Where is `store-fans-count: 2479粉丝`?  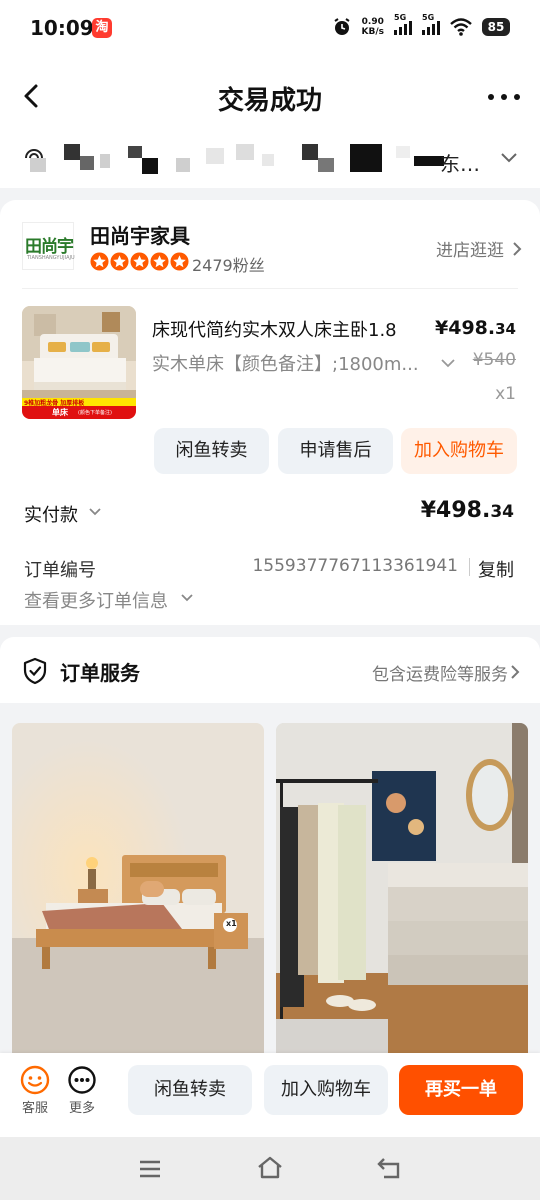 store-fans-count: 2479粉丝 is located at coordinates (228, 265).